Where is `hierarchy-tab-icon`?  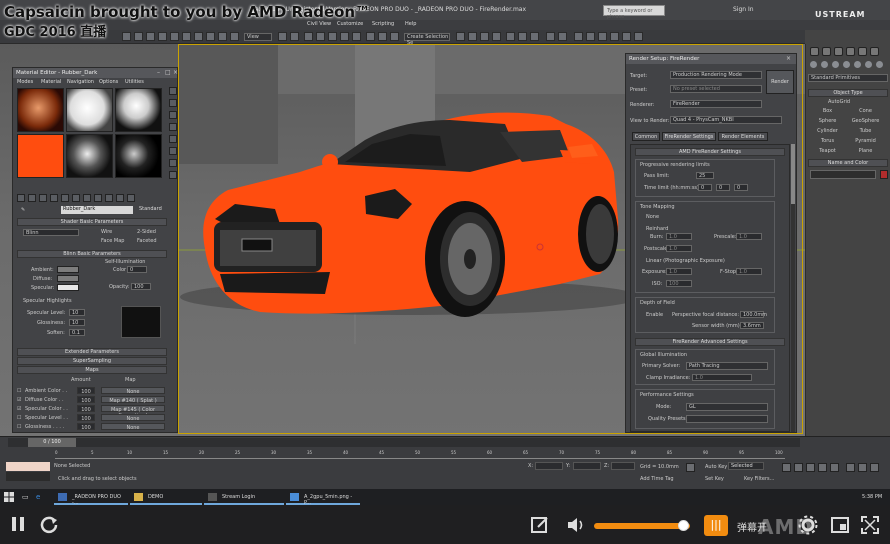
hierarchy-tab-icon is located at coordinates (838, 51).